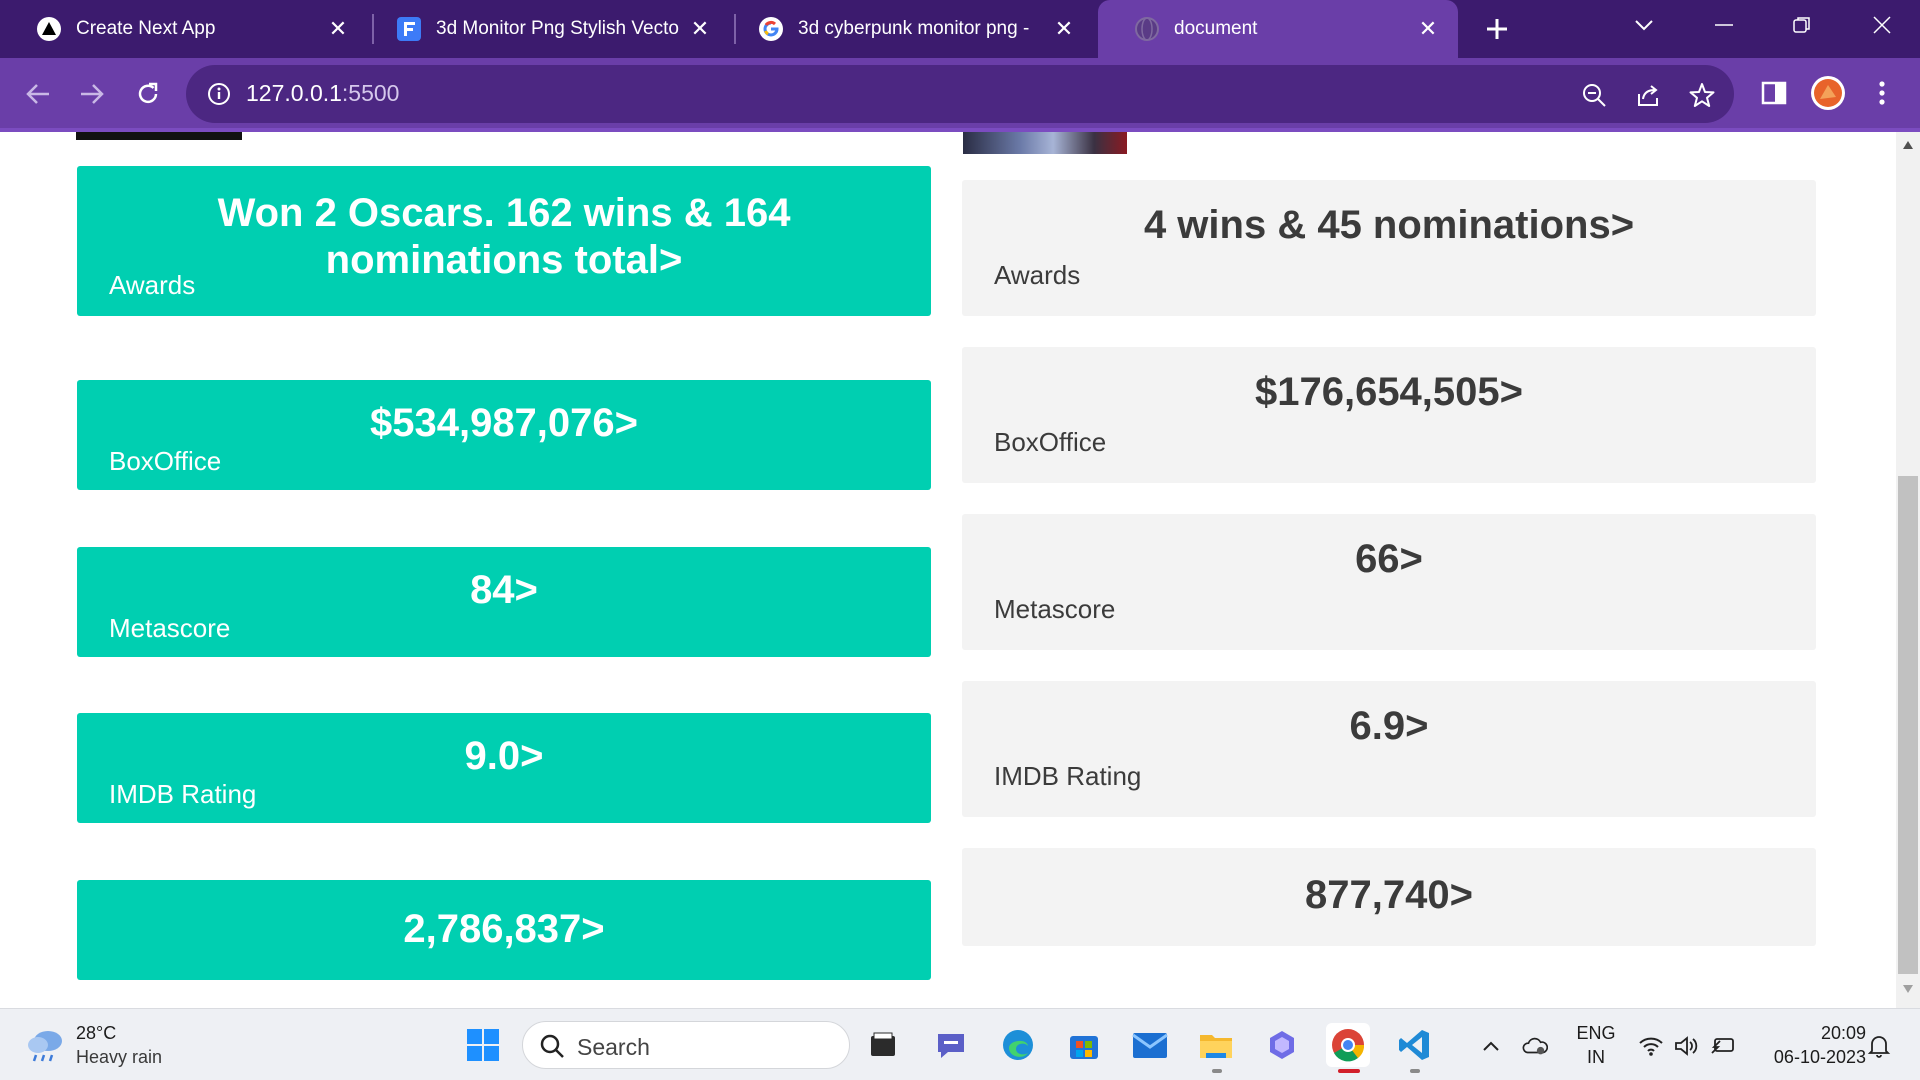 The width and height of the screenshot is (1920, 1080). What do you see at coordinates (1389, 225) in the screenshot?
I see `awards-value: 4 wins & 45 nominations>` at bounding box center [1389, 225].